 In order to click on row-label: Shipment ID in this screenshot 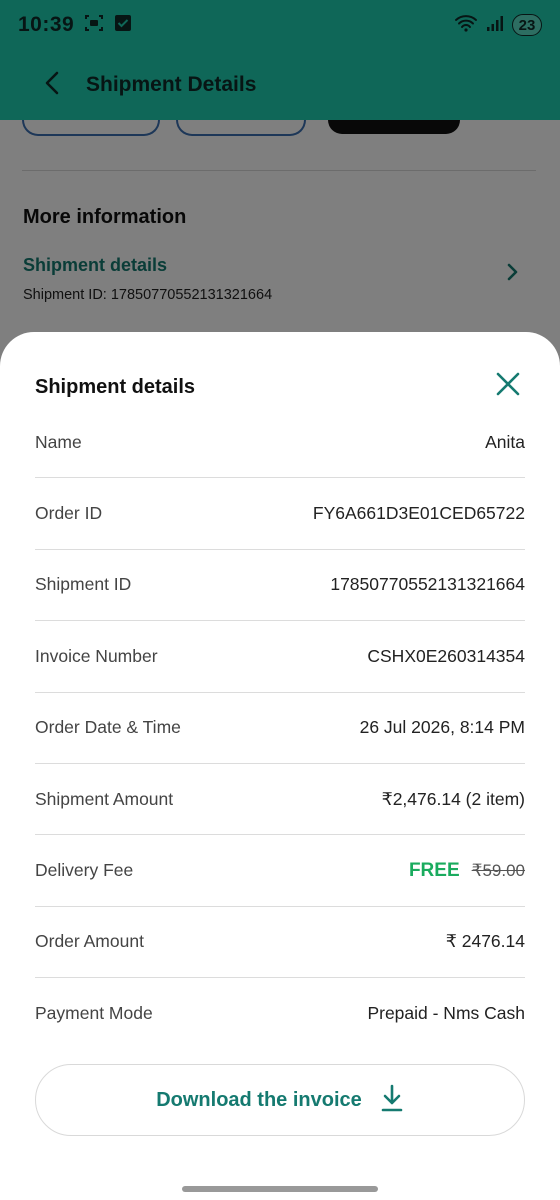, I will do `click(83, 584)`.